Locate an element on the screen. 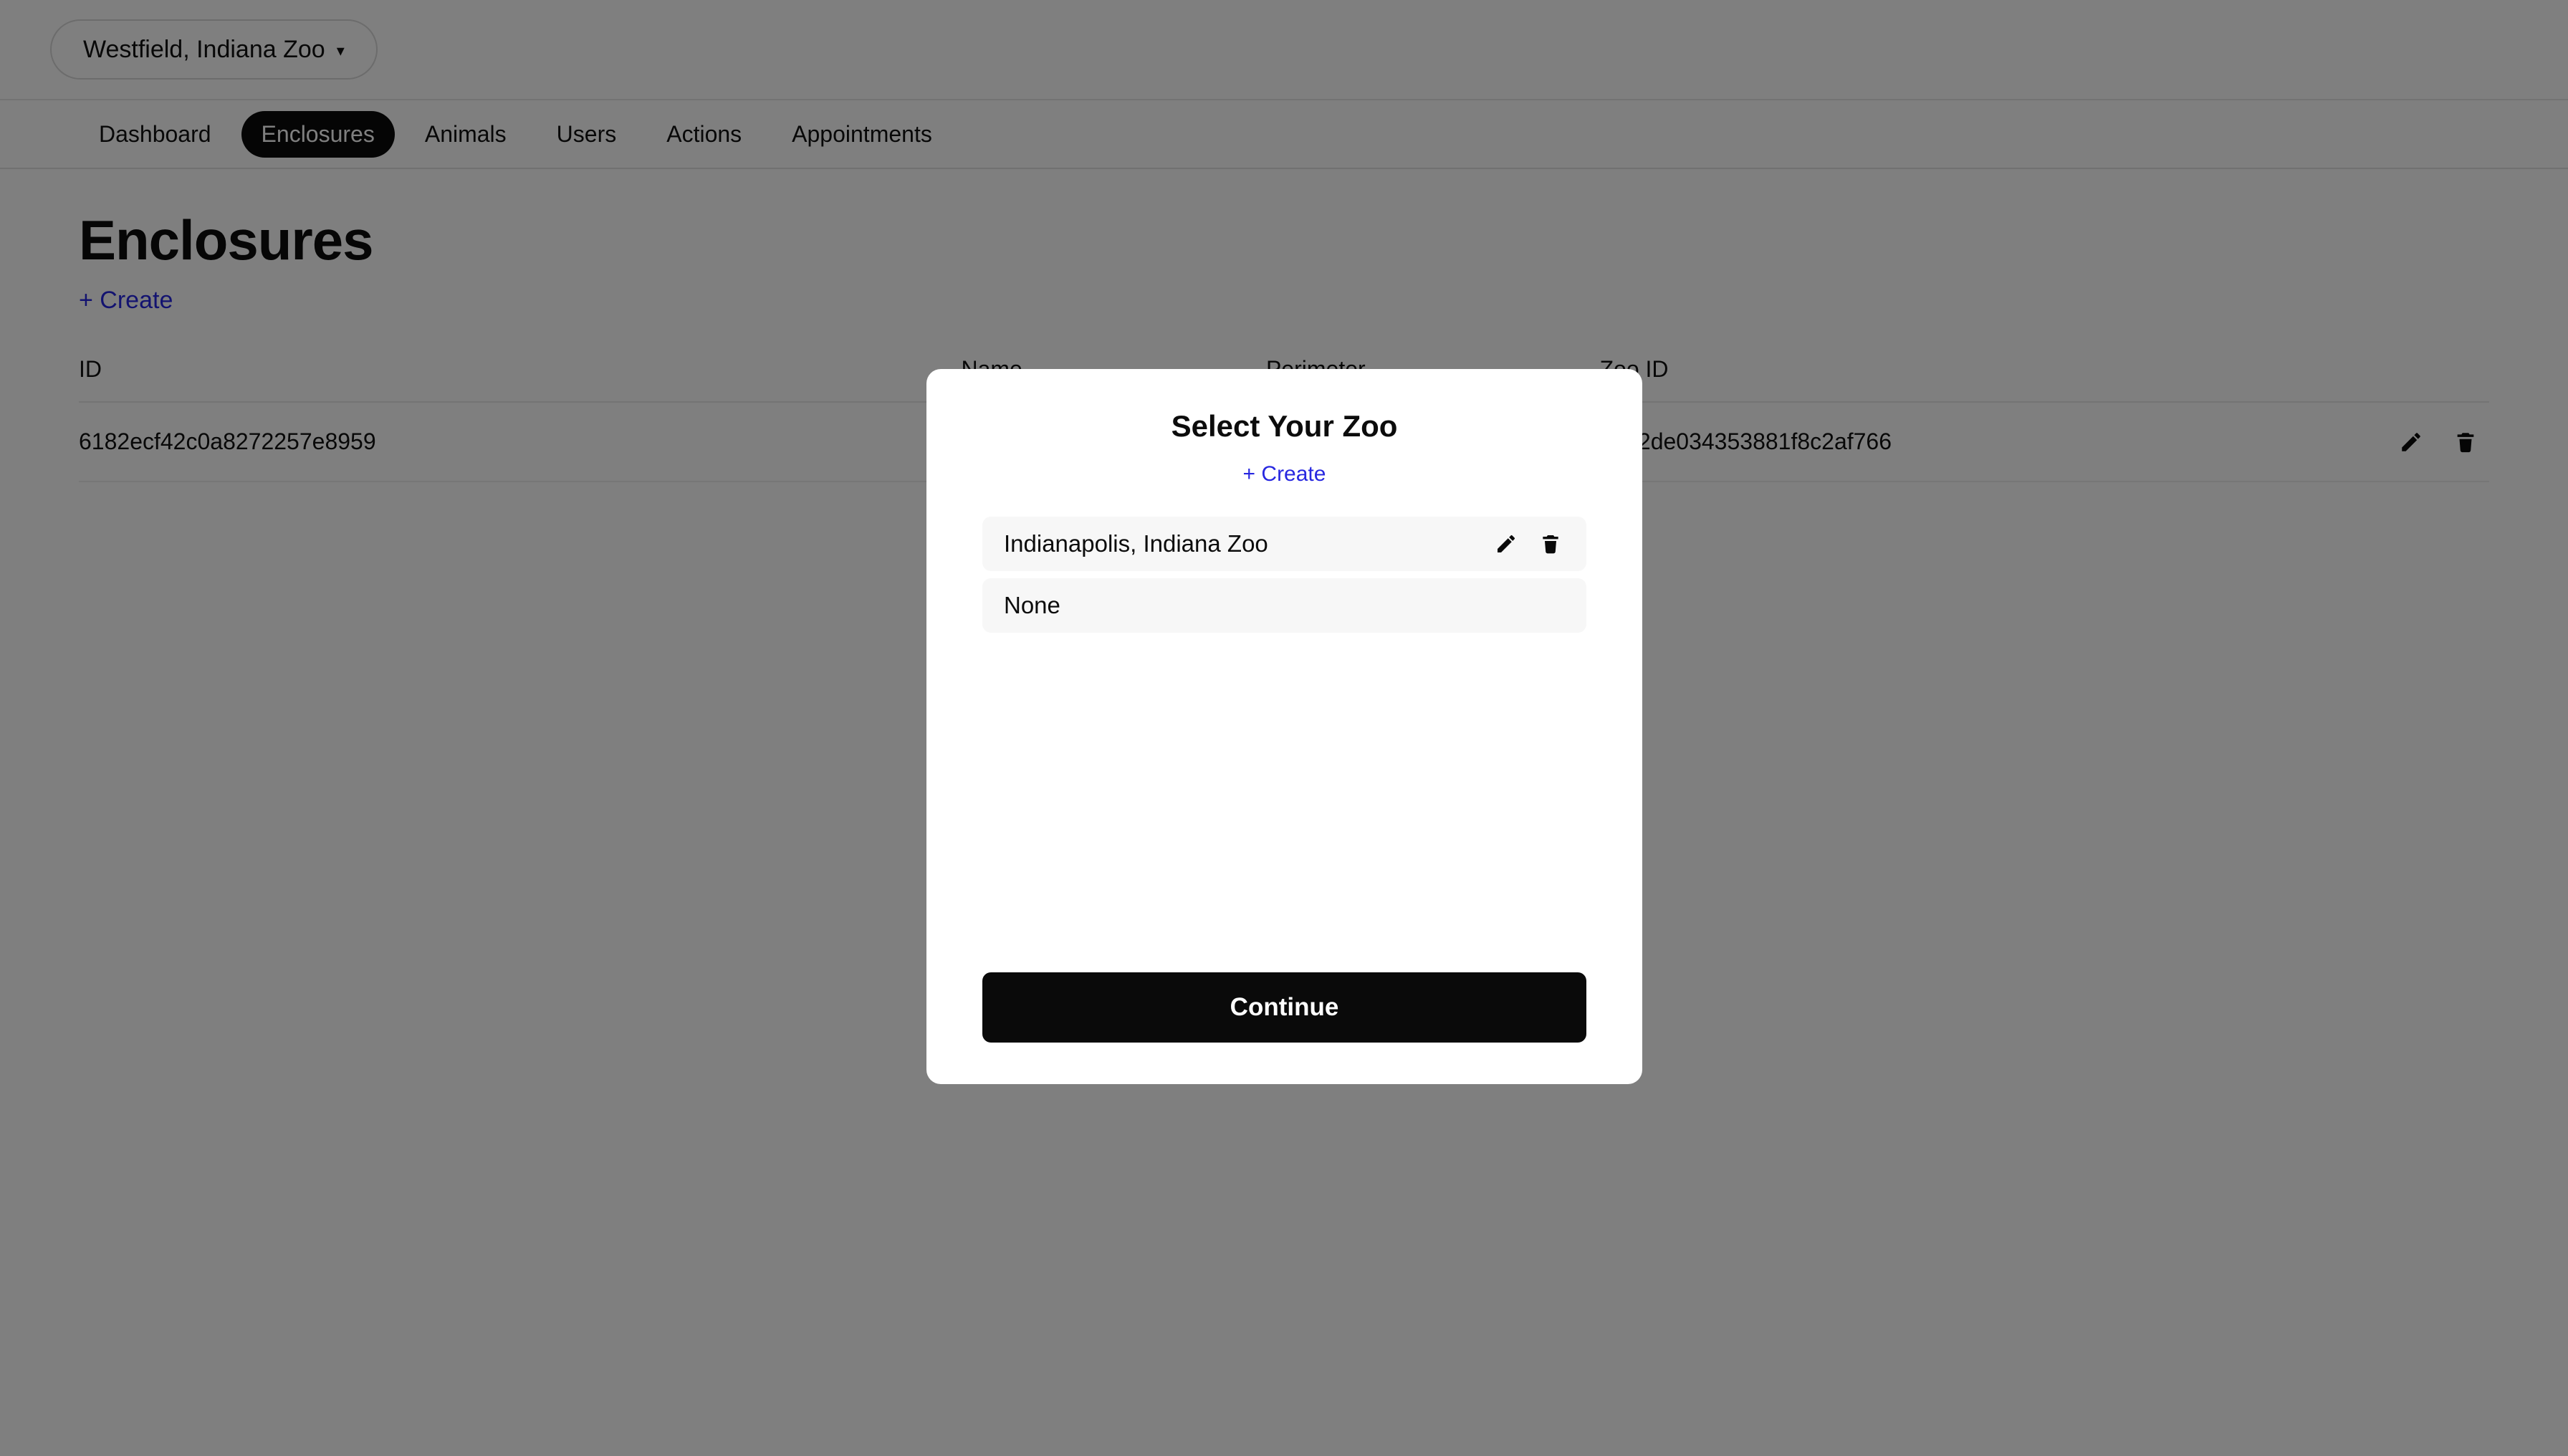 The image size is (2568, 1456). pencil-icon is located at coordinates (1506, 546).